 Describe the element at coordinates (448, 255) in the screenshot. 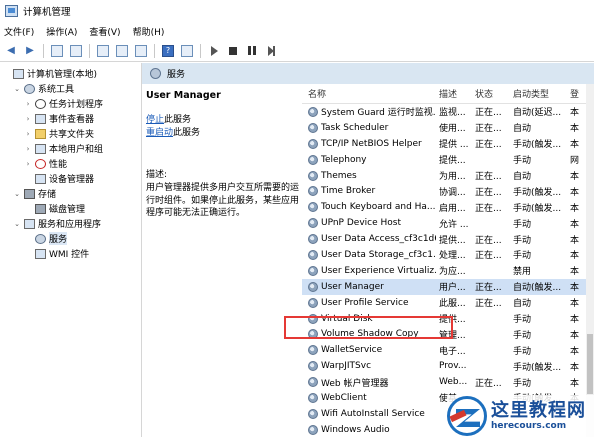

I see `service-row: User Data Storage_cf3c1... 处理... 正在... 手动 本` at that location.